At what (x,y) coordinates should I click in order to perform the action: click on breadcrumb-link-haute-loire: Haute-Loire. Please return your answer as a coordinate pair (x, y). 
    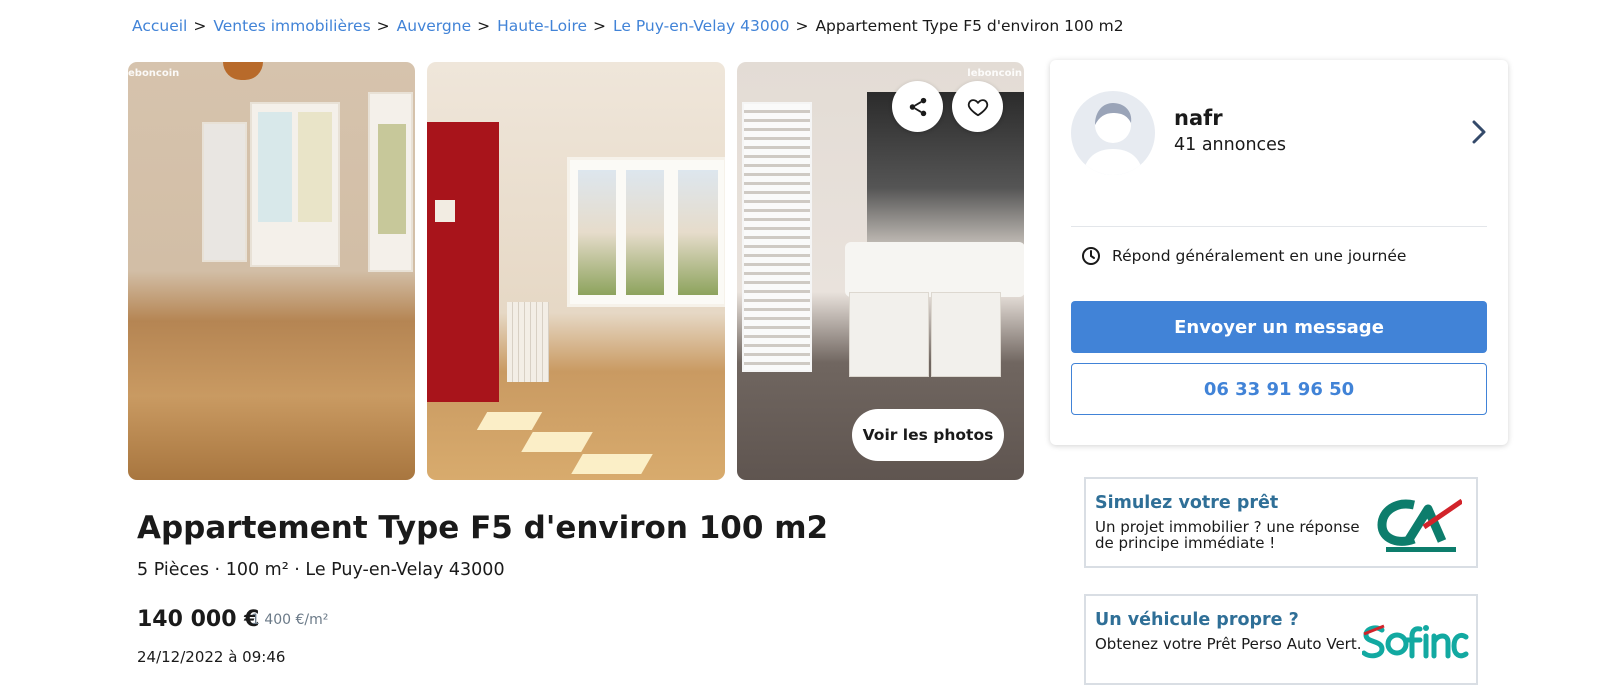
    Looking at the image, I should click on (542, 26).